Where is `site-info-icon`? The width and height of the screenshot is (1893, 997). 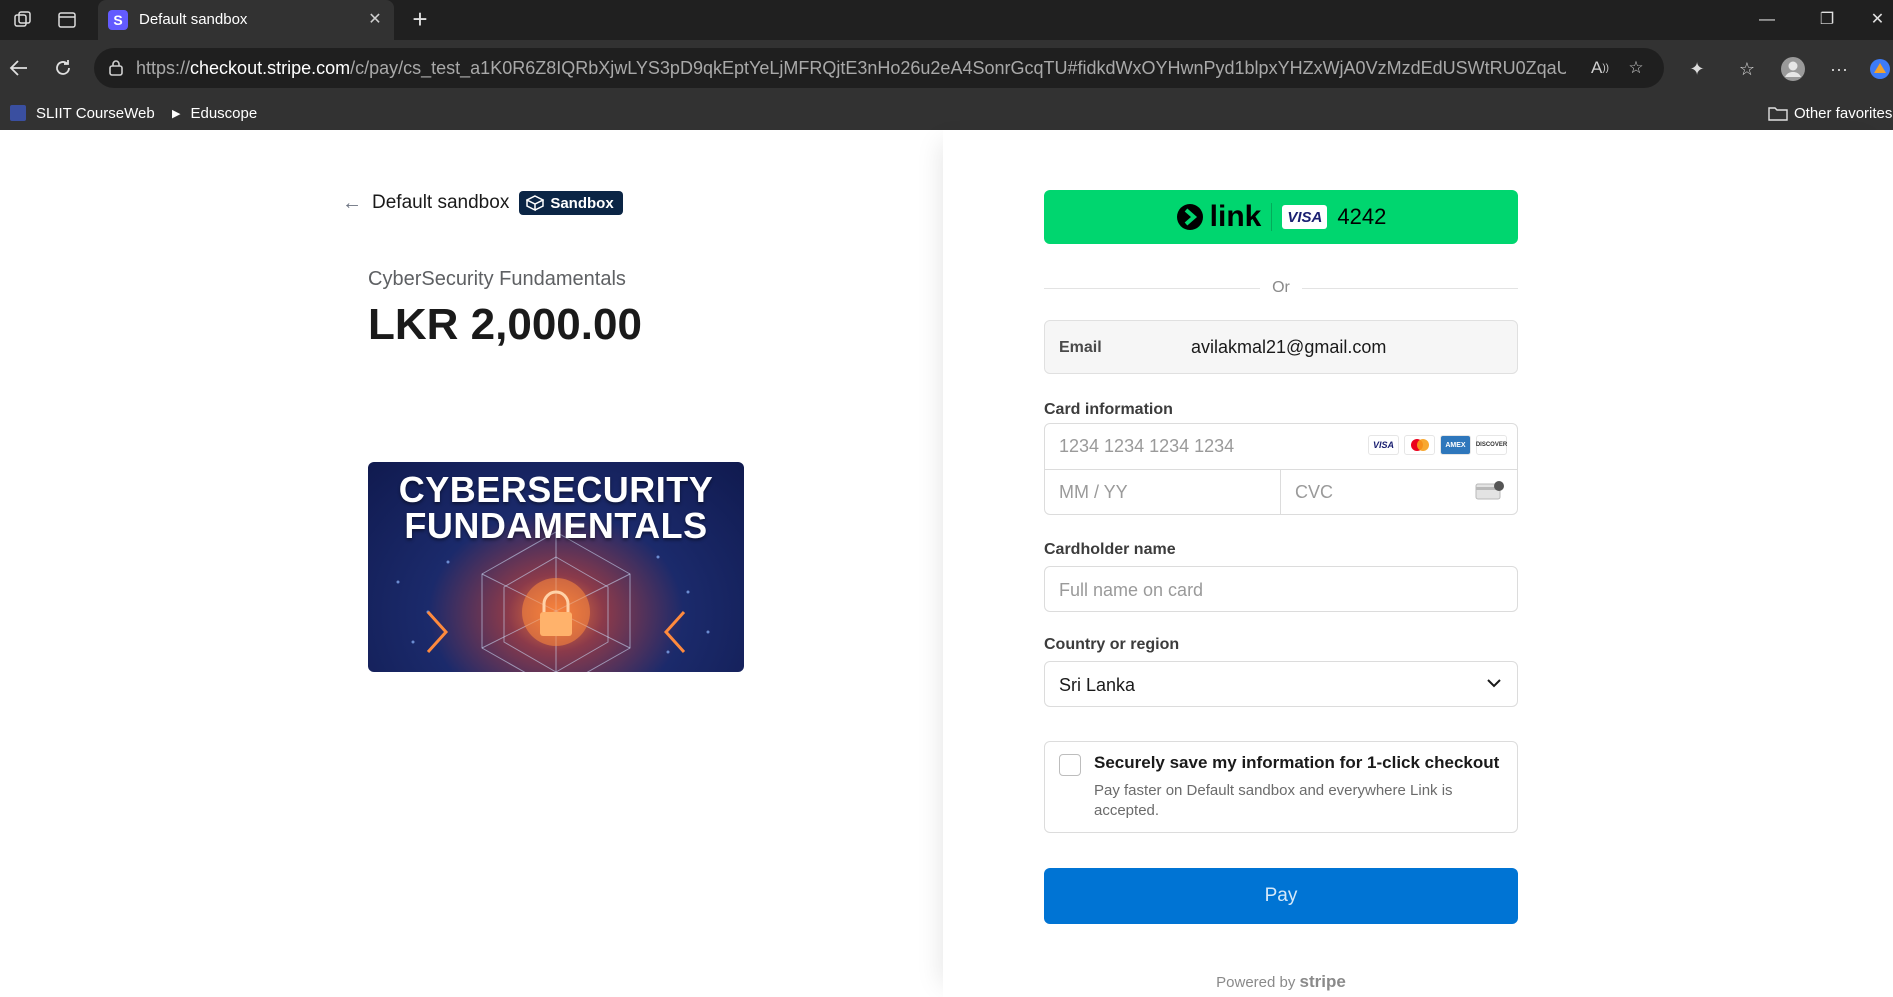 site-info-icon is located at coordinates (116, 68).